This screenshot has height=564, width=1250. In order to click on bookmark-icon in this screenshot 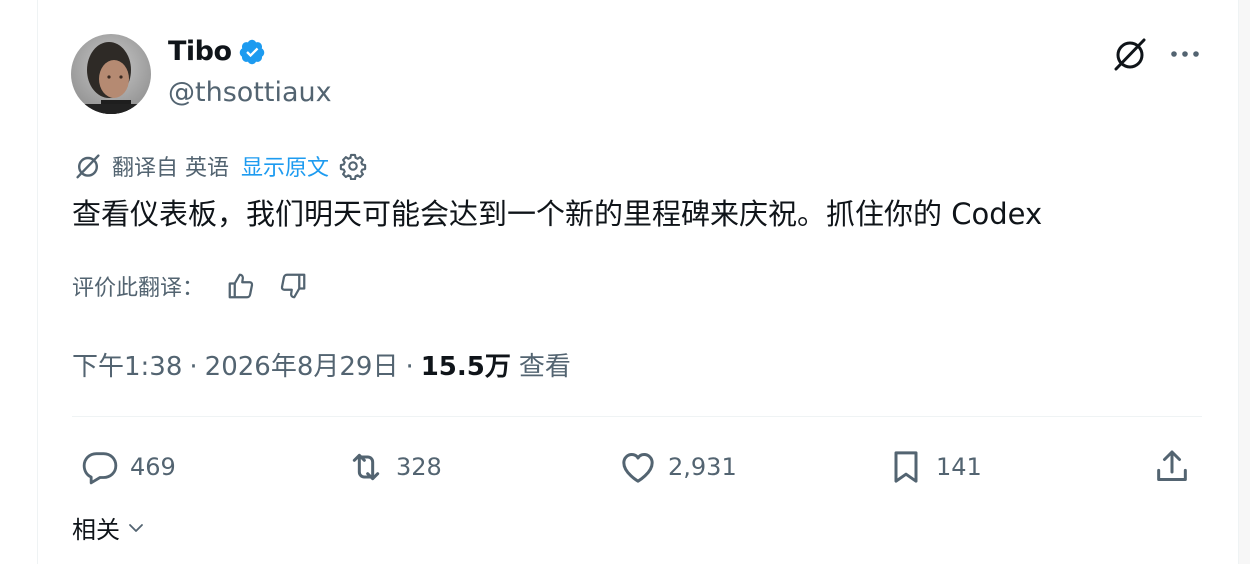, I will do `click(906, 467)`.